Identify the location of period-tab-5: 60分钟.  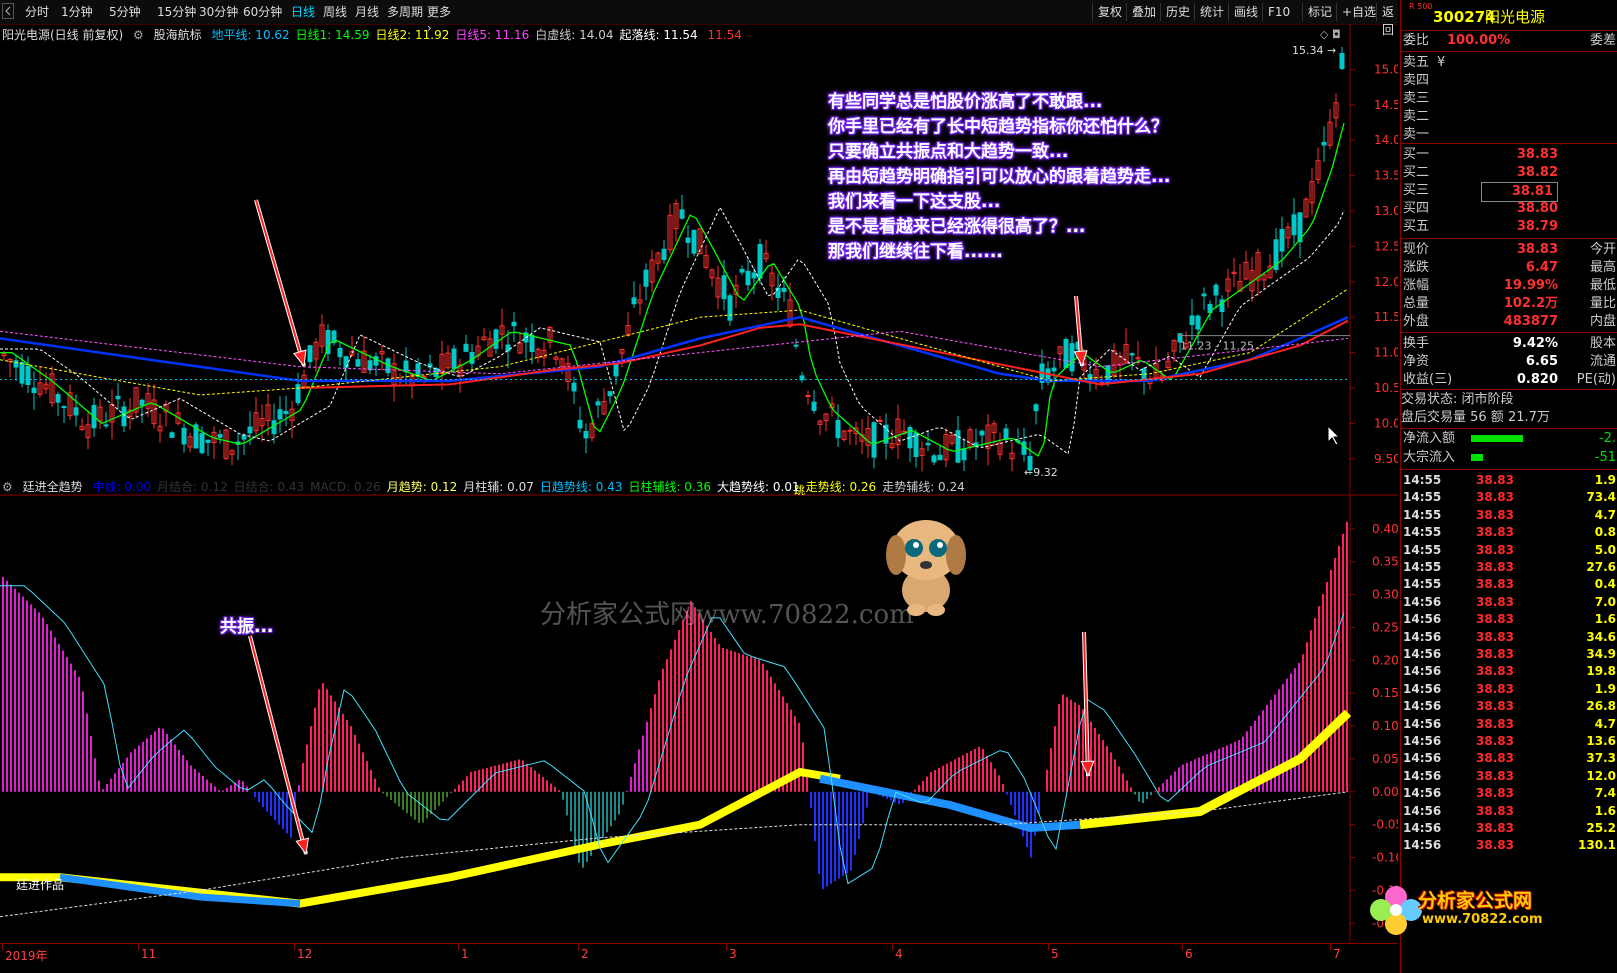
(262, 12).